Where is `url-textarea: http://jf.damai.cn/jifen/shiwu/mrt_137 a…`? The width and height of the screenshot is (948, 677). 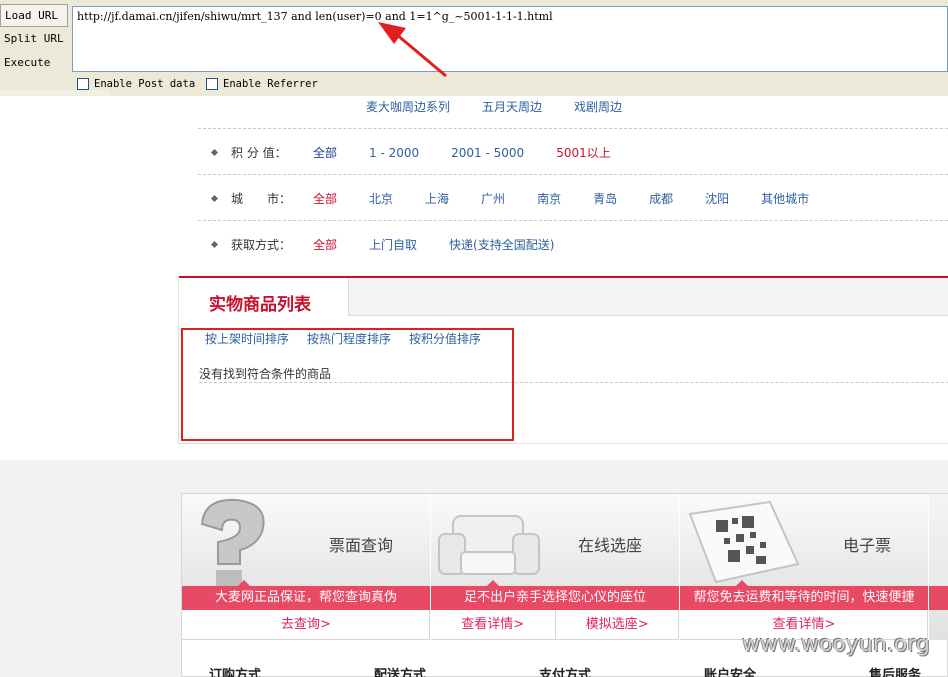
url-textarea: http://jf.damai.cn/jifen/shiwu/mrt_137 a… is located at coordinates (510, 39).